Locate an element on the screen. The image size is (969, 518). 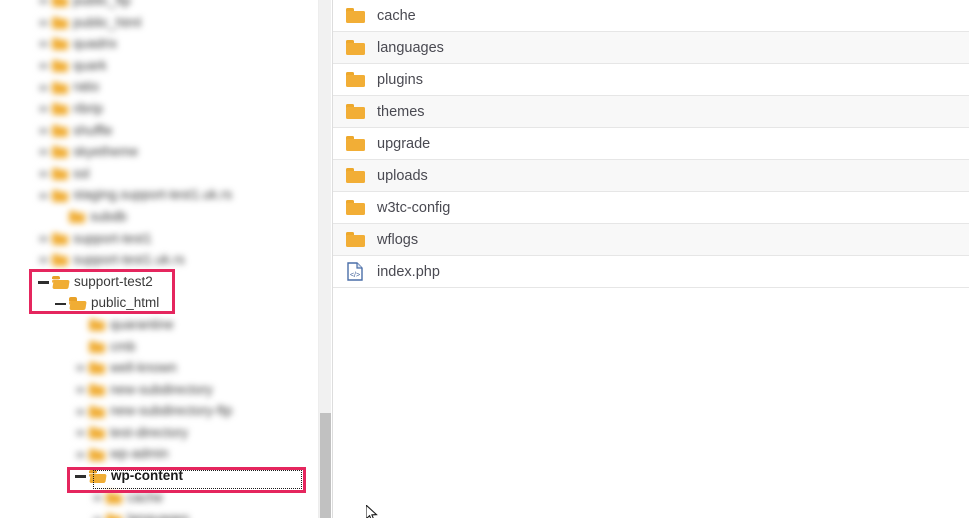
sidebar-scrollbar is located at coordinates (324, 259).